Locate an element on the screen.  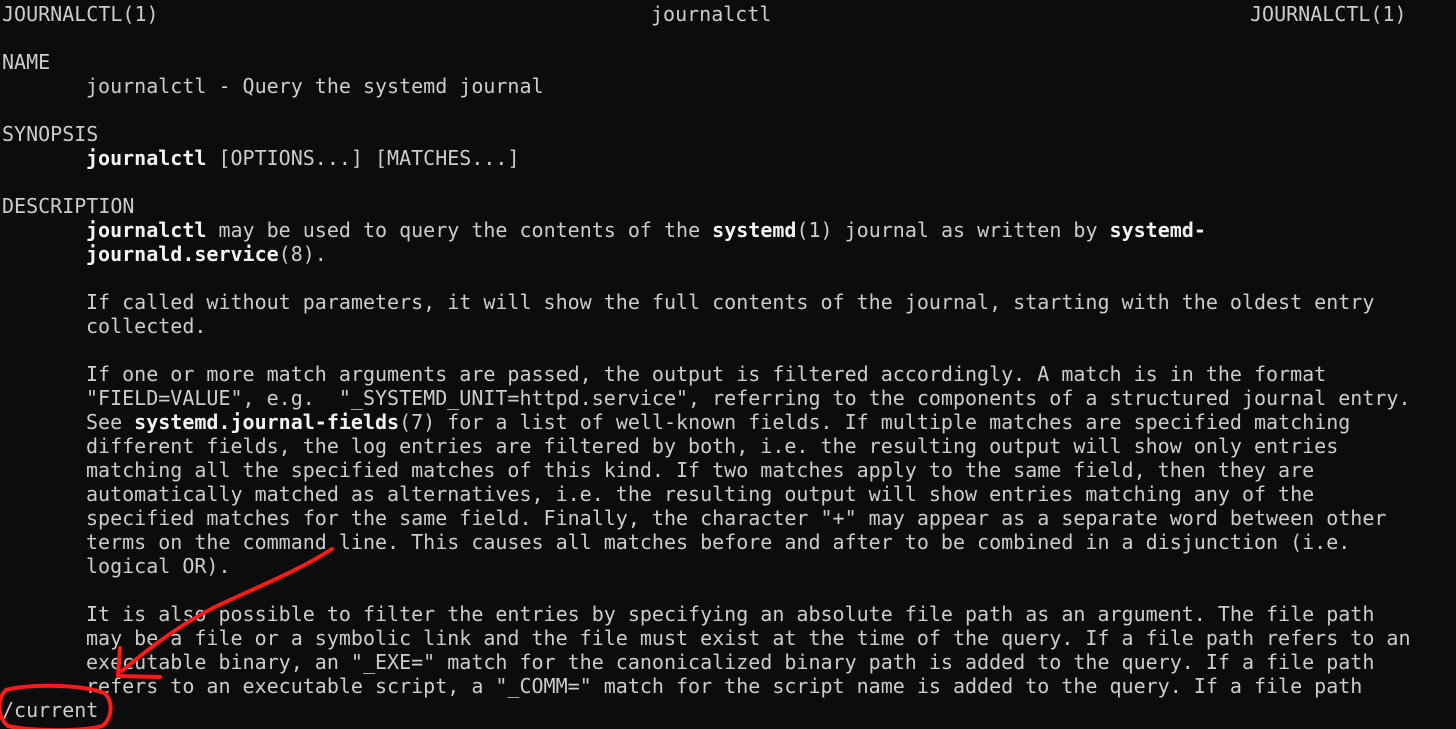
desc-bold-term: systemd is located at coordinates (754, 230).